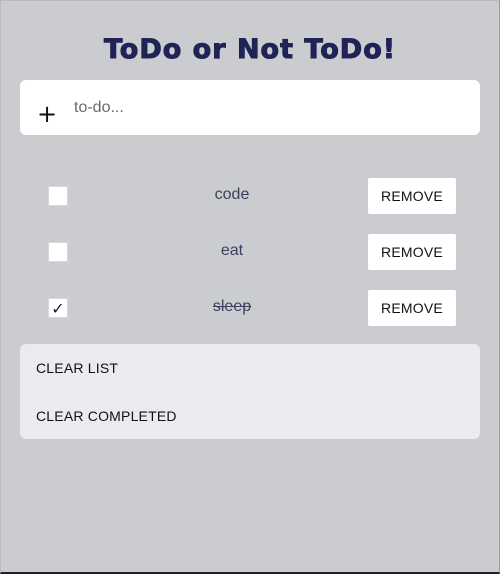 The width and height of the screenshot is (500, 574). I want to click on plus-icon: +, so click(47, 114).